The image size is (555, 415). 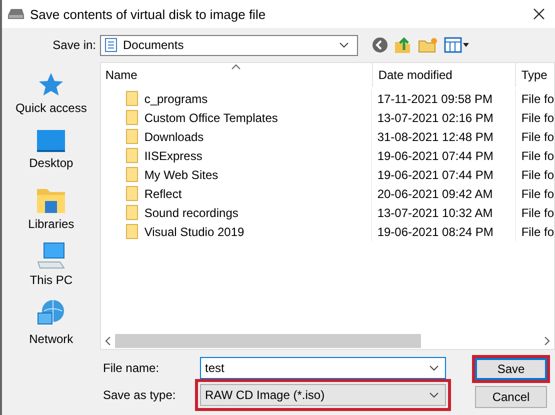 What do you see at coordinates (148, 14) in the screenshot?
I see `window-title: Save contents of virtual disk to image file` at bounding box center [148, 14].